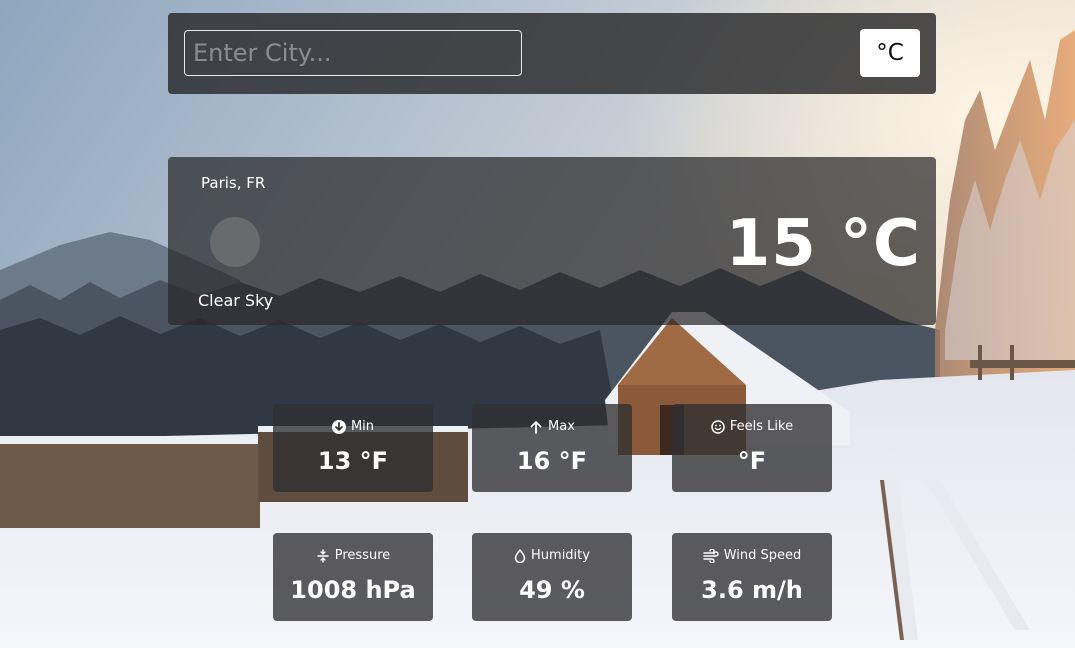 The width and height of the screenshot is (1075, 648). Describe the element at coordinates (362, 555) in the screenshot. I see `pressure-label: Pressure` at that location.